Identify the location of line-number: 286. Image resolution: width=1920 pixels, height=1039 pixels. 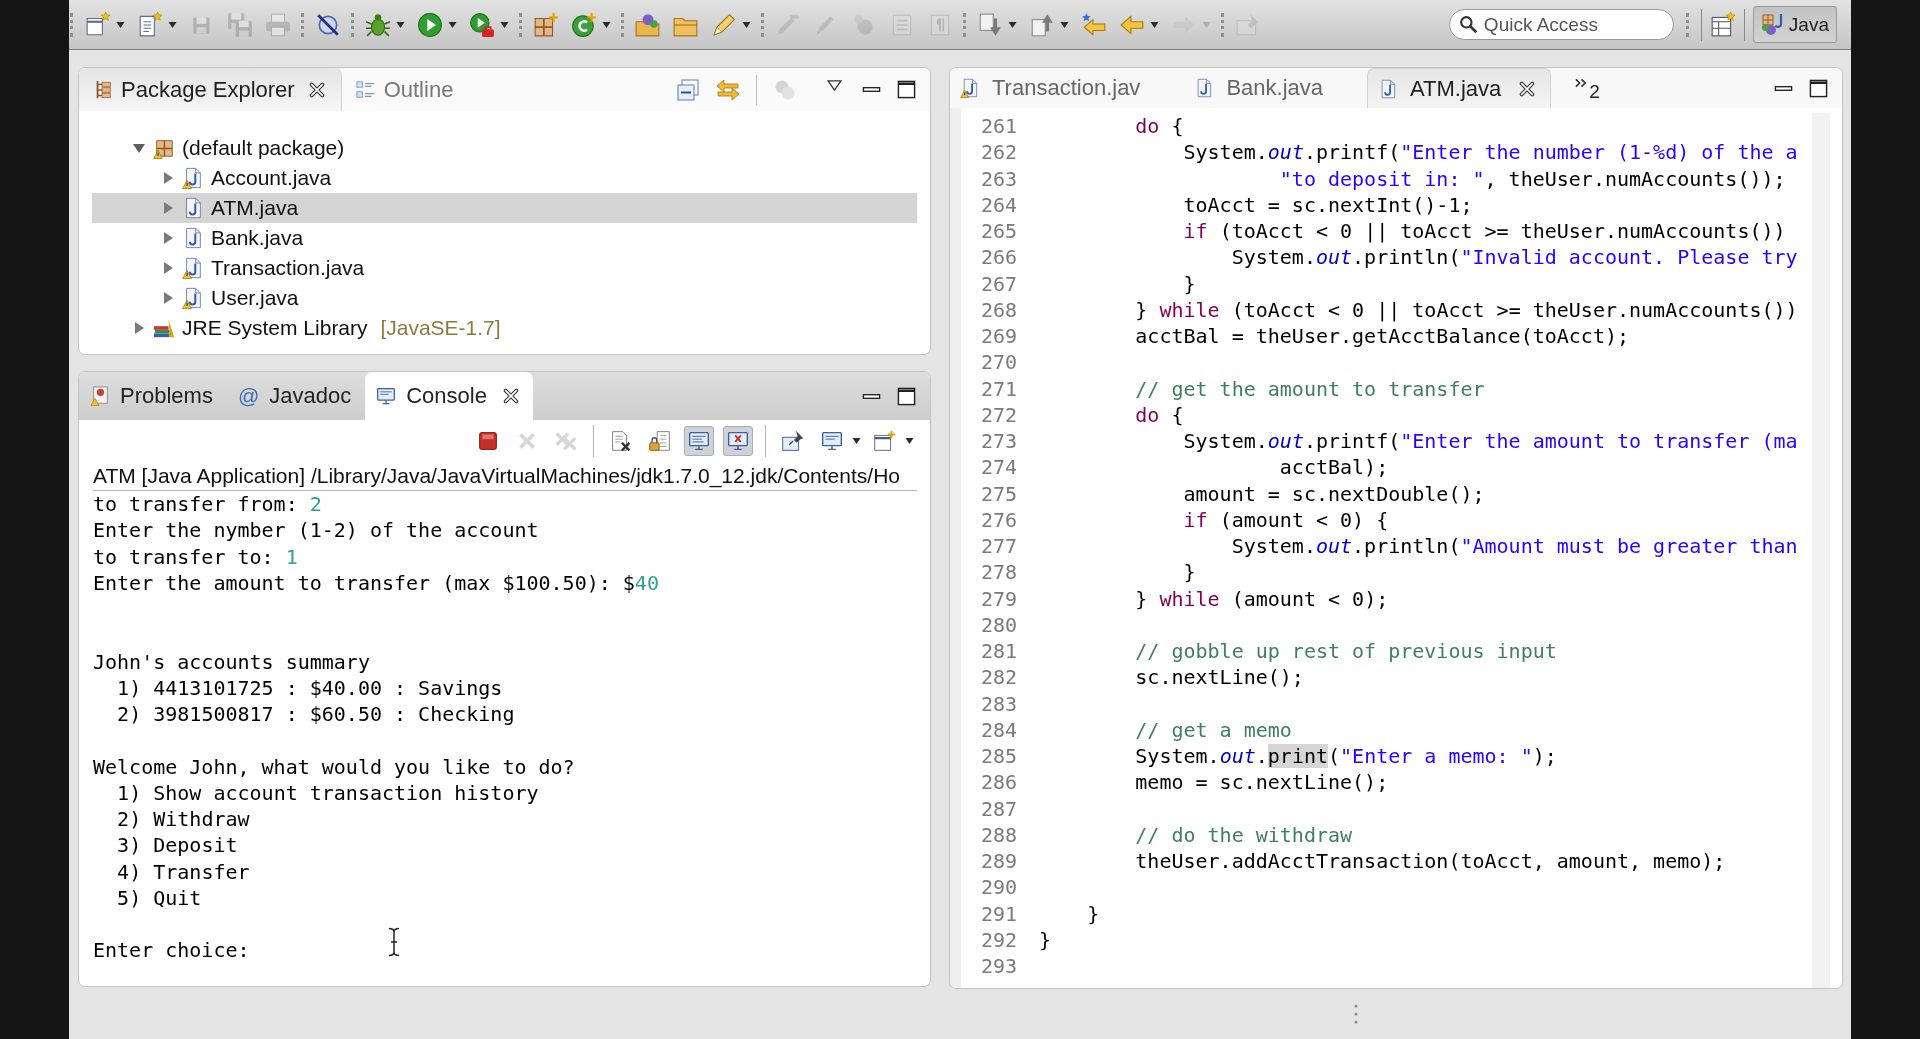
(998, 782).